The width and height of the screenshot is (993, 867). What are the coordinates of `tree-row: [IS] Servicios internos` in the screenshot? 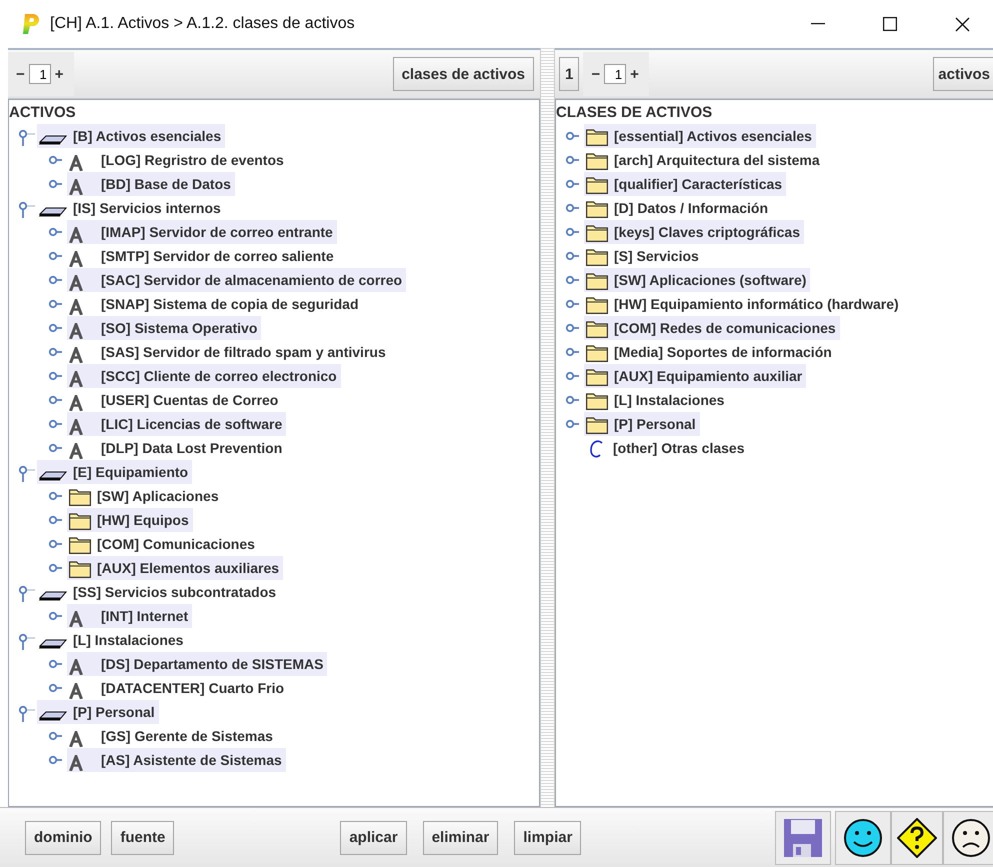 It's located at (131, 208).